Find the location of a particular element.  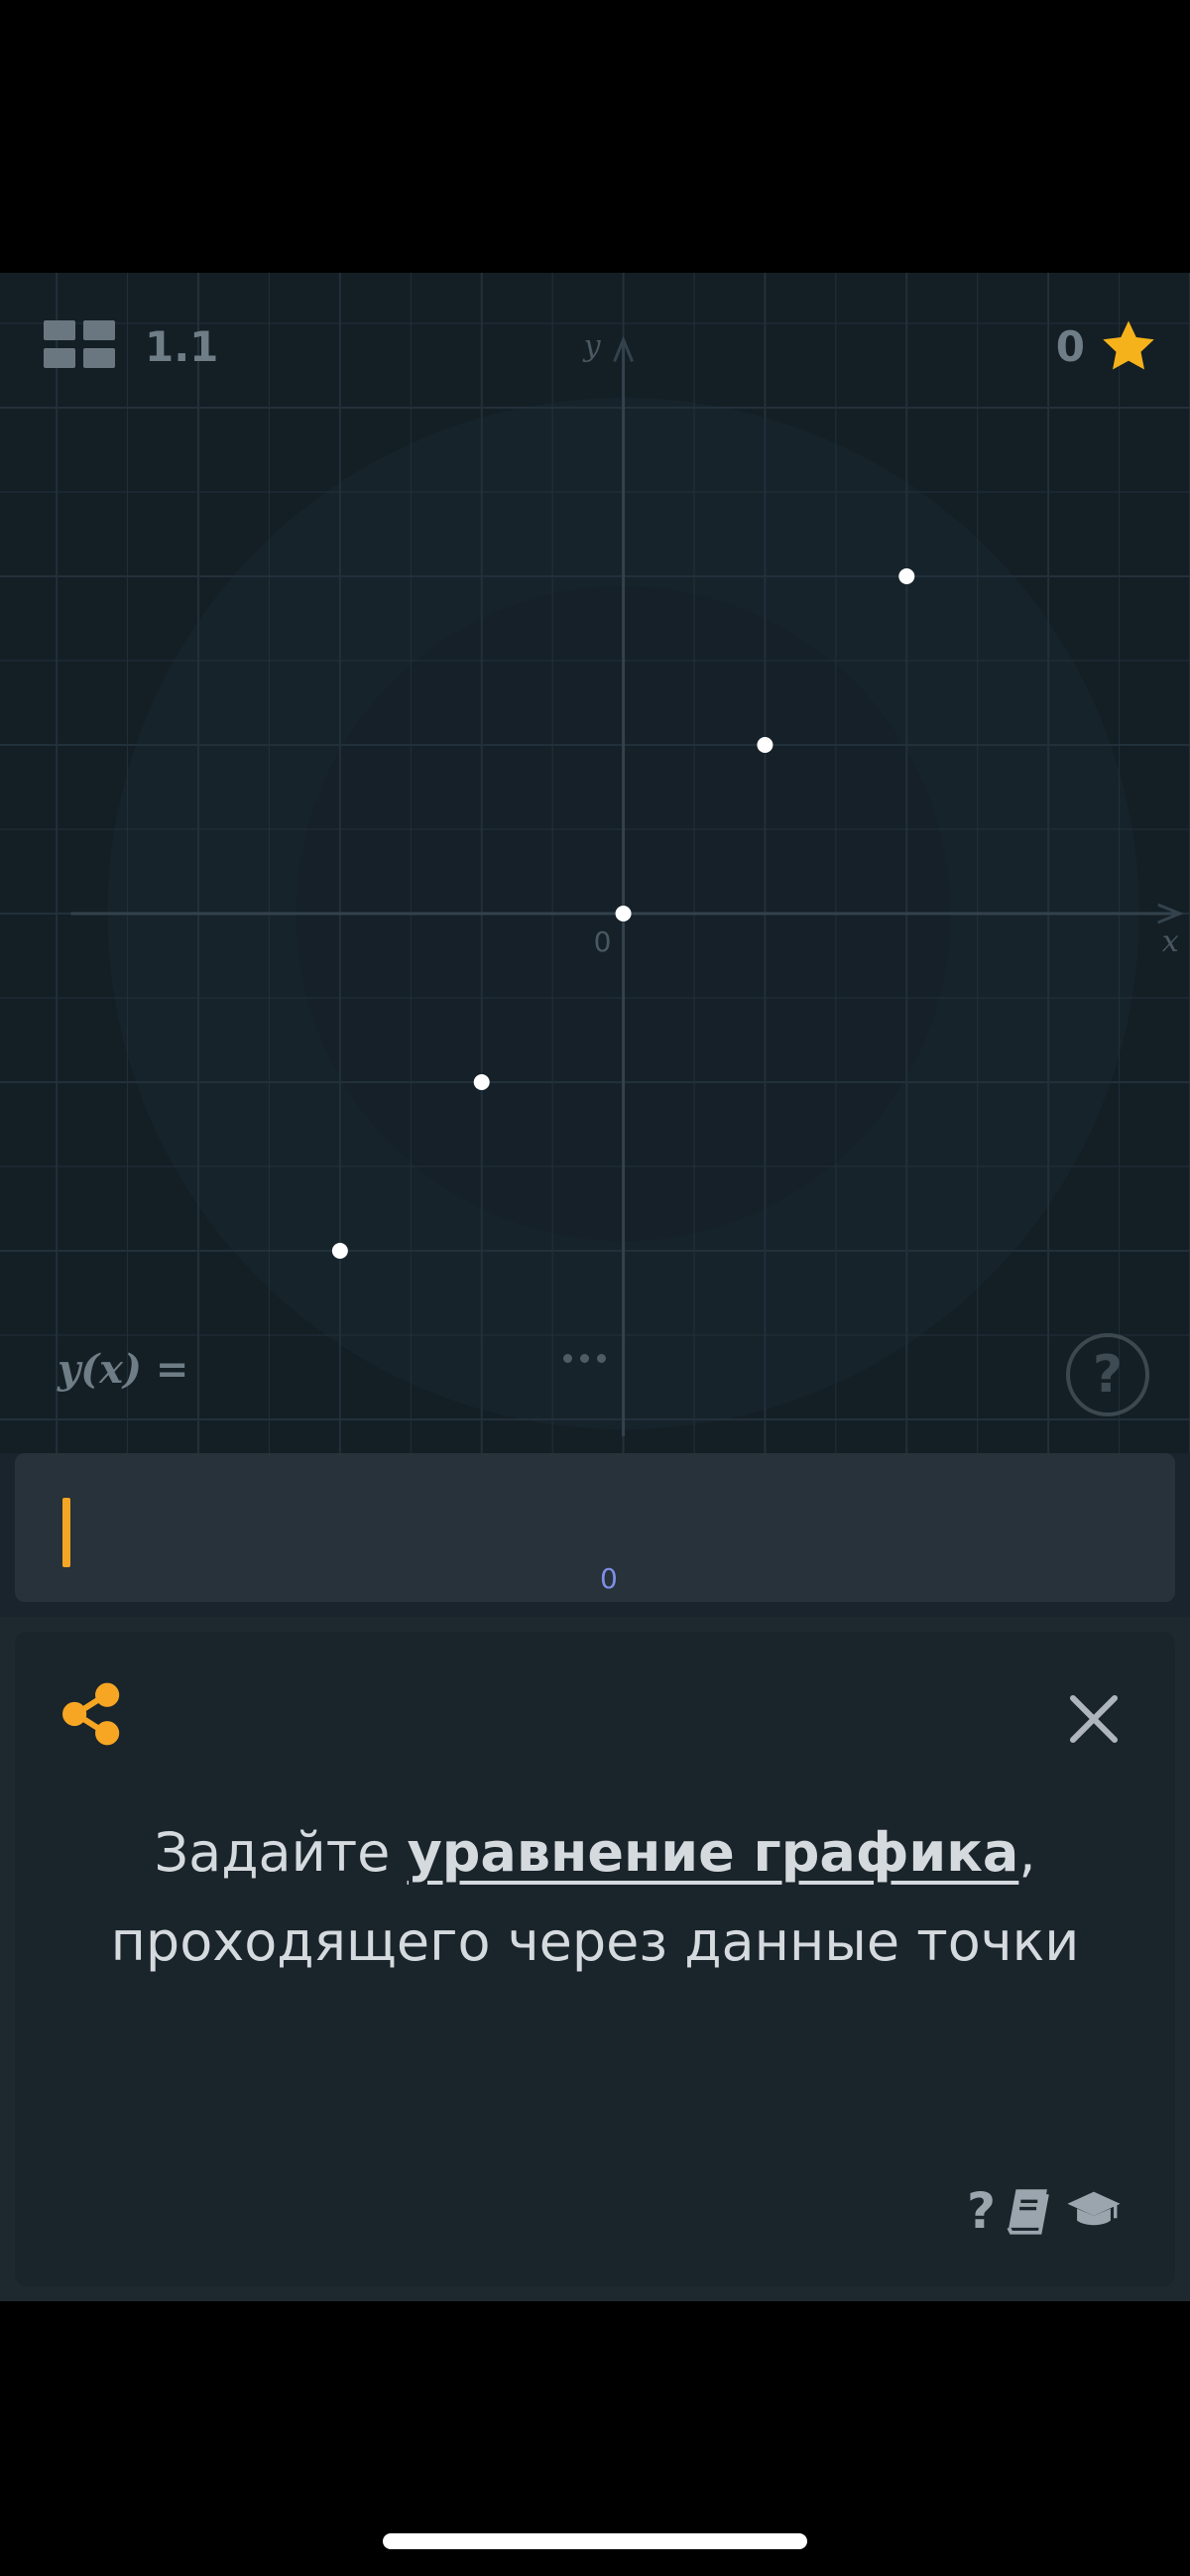

score-display: 0 is located at coordinates (1107, 346).